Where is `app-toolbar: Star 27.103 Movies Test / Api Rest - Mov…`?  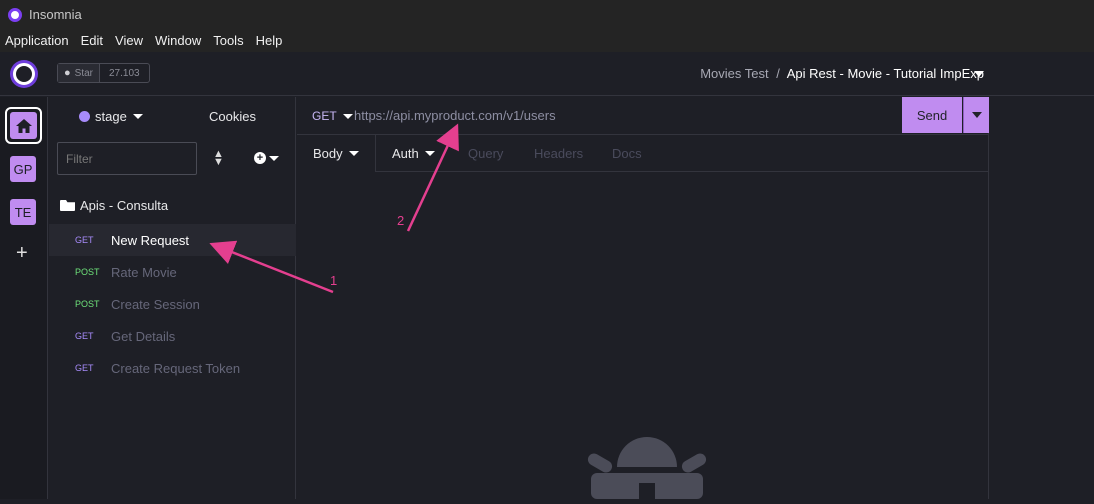 app-toolbar: Star 27.103 Movies Test / Api Rest - Mov… is located at coordinates (547, 74).